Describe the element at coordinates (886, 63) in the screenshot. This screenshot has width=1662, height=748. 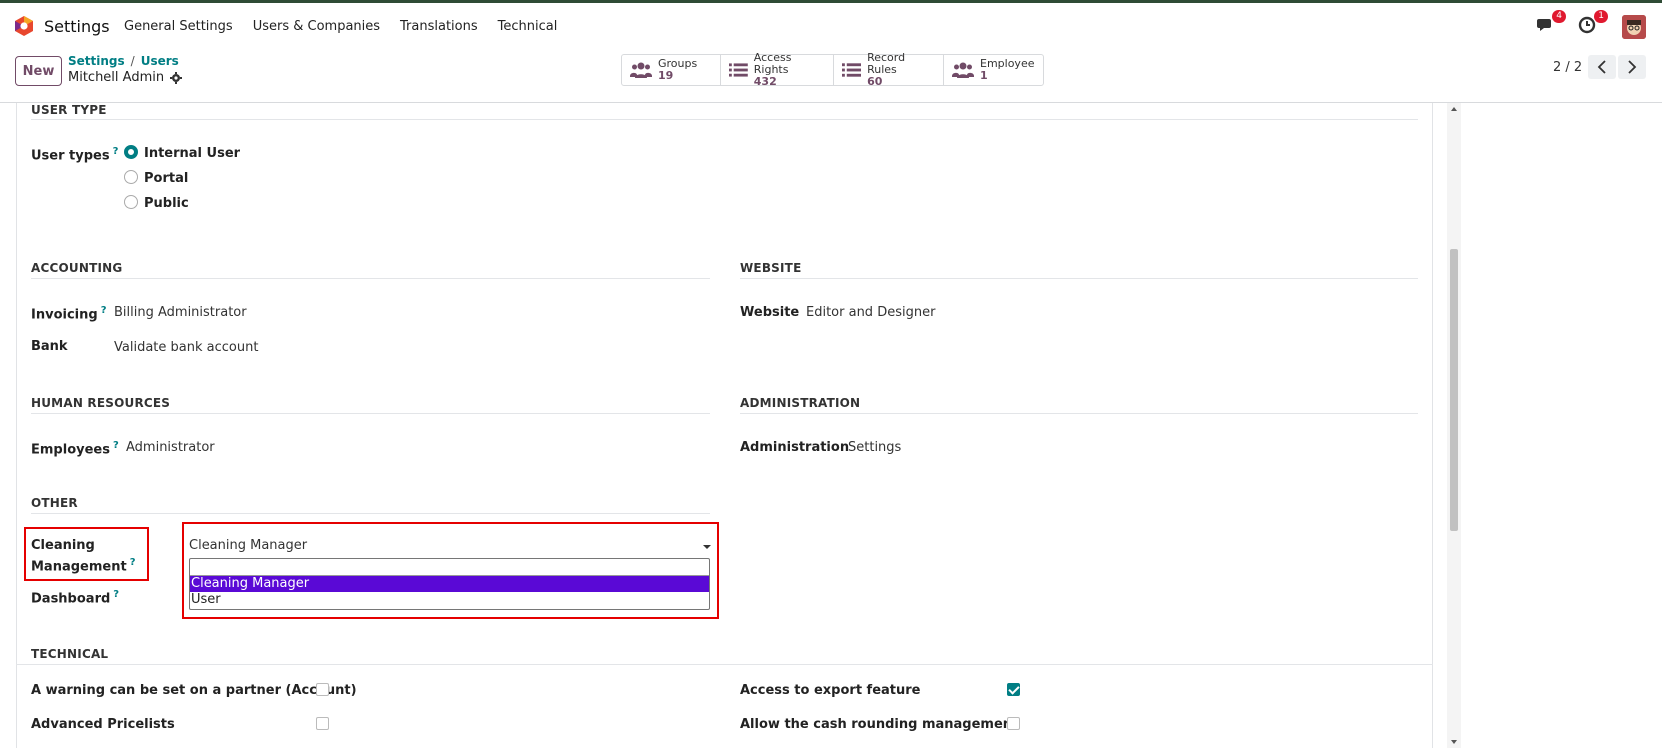
I see `smart-record-rules-label: Record Rules` at that location.